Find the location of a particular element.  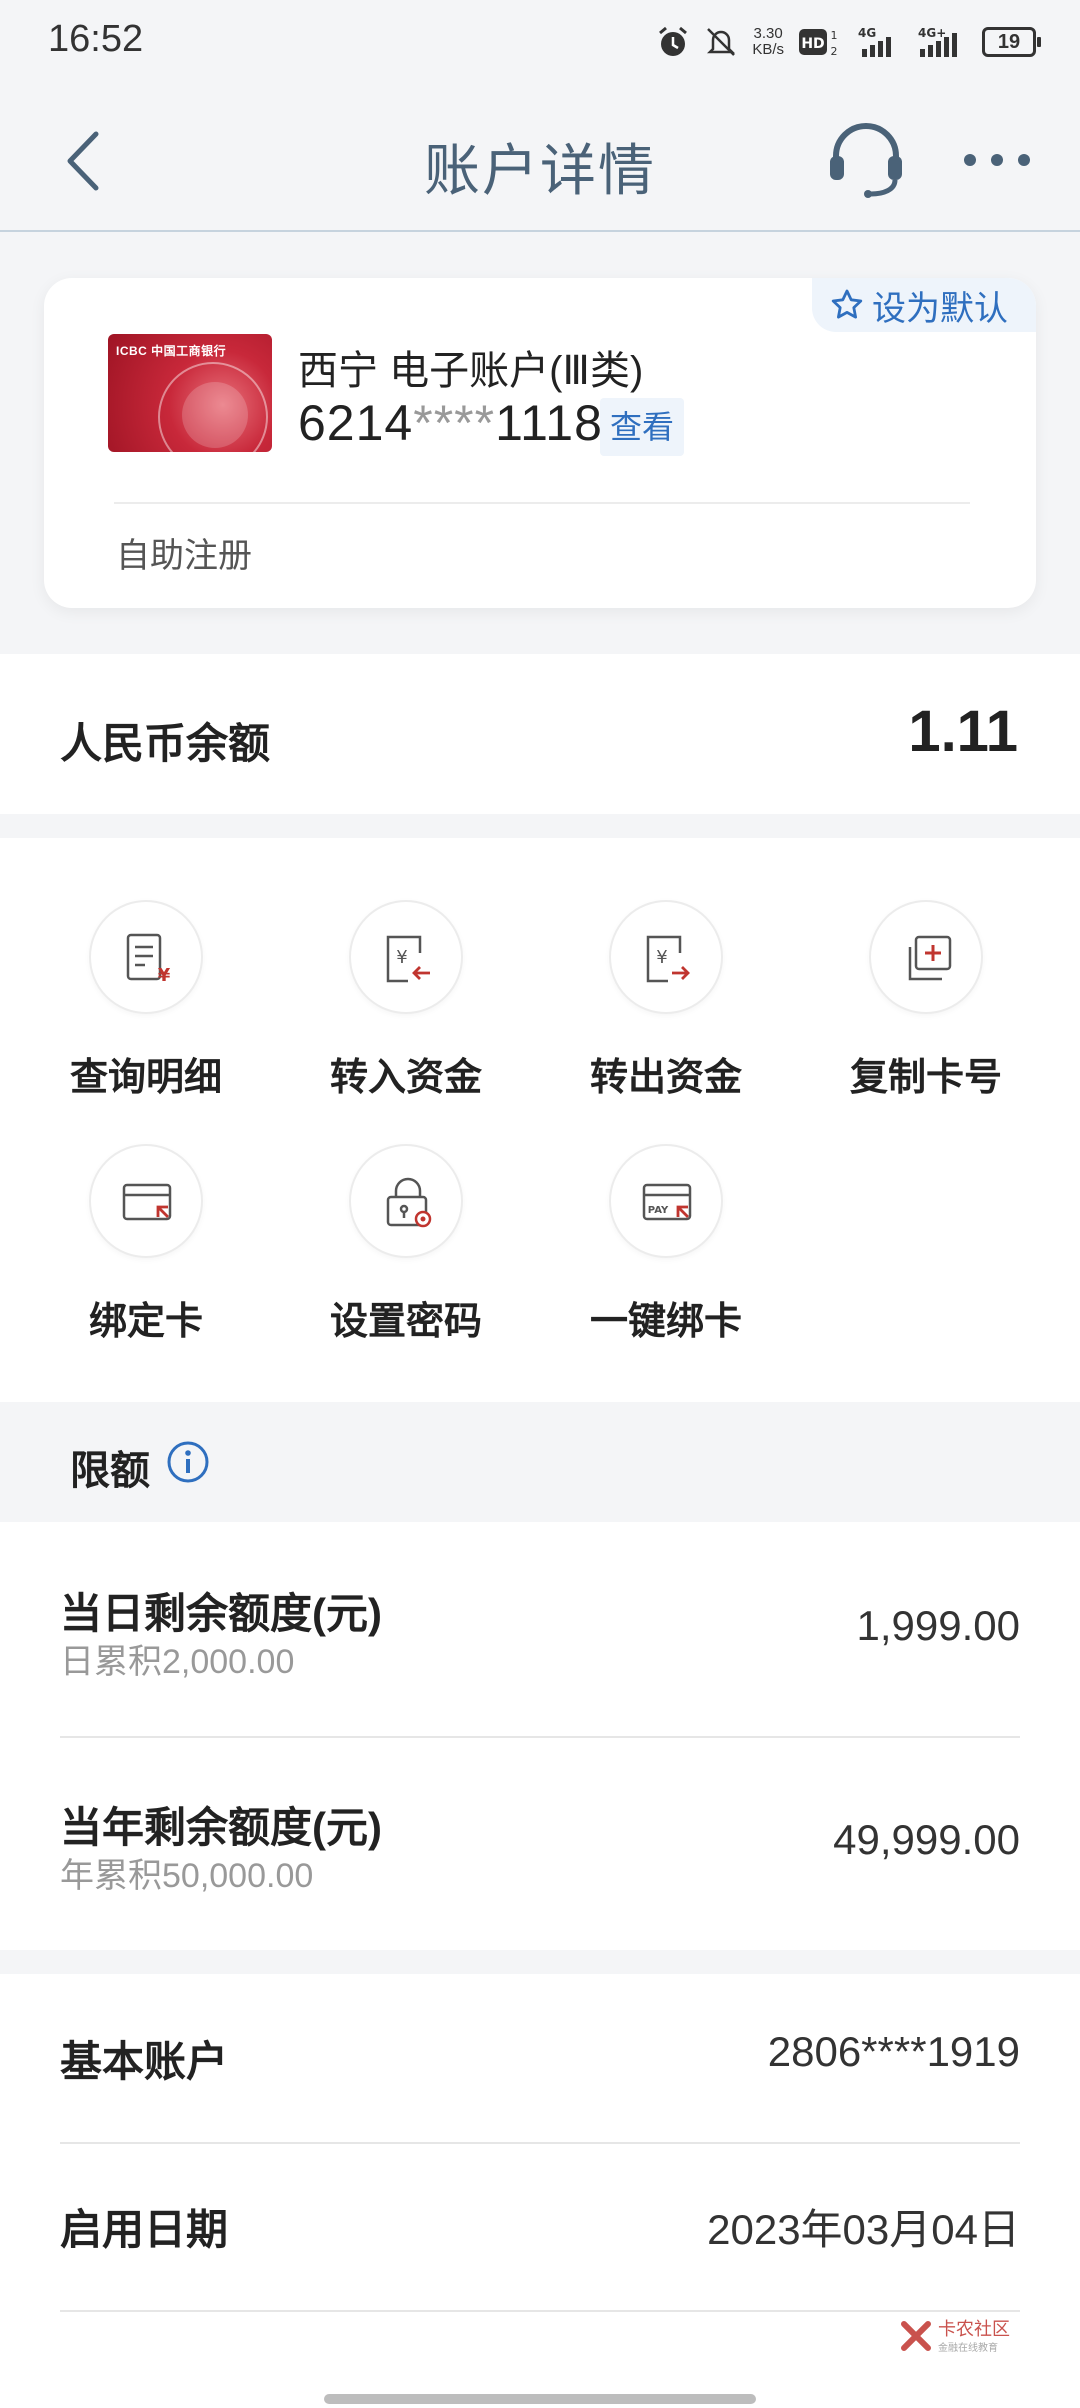

limit-title: 当日剩余额度(元) is located at coordinates (221, 1613).